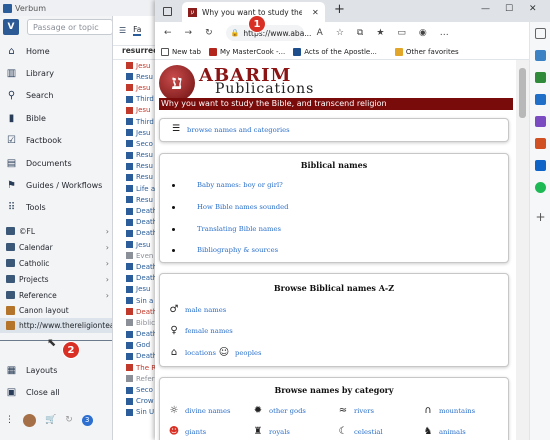 The height and width of the screenshot is (440, 550). What do you see at coordinates (136, 401) in the screenshot?
I see `list-item: Crow` at bounding box center [136, 401].